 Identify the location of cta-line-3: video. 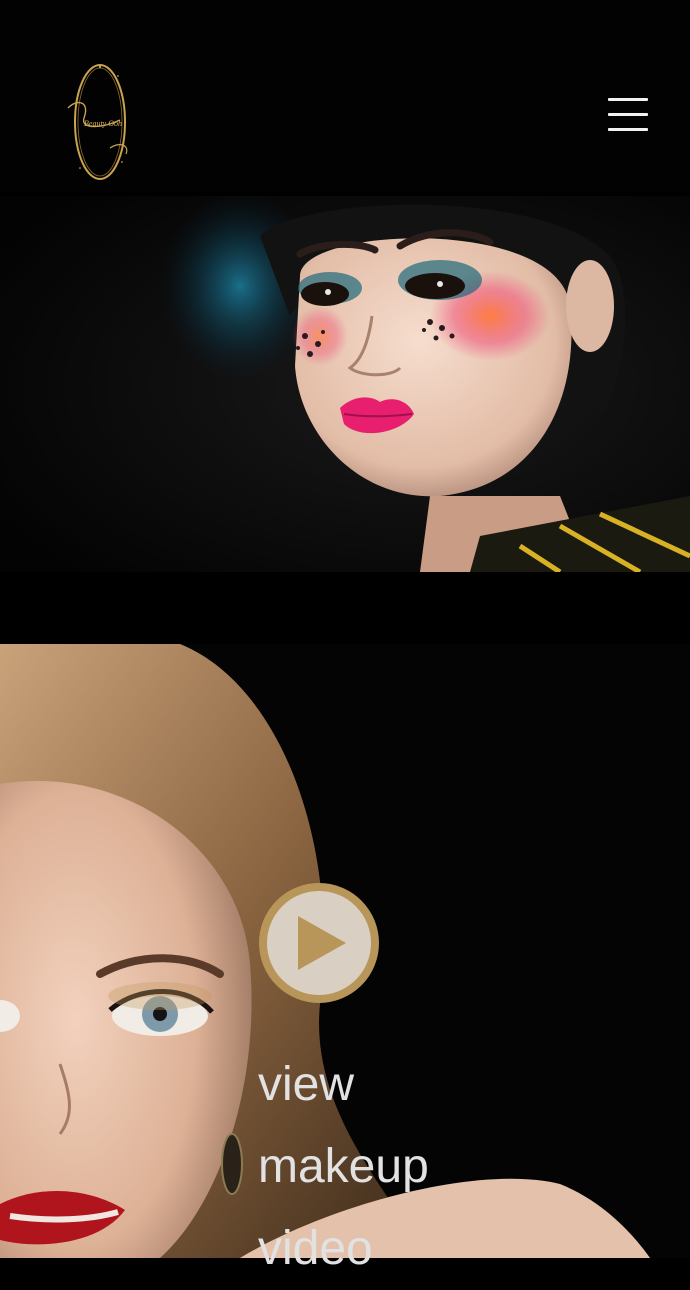
(315, 1248).